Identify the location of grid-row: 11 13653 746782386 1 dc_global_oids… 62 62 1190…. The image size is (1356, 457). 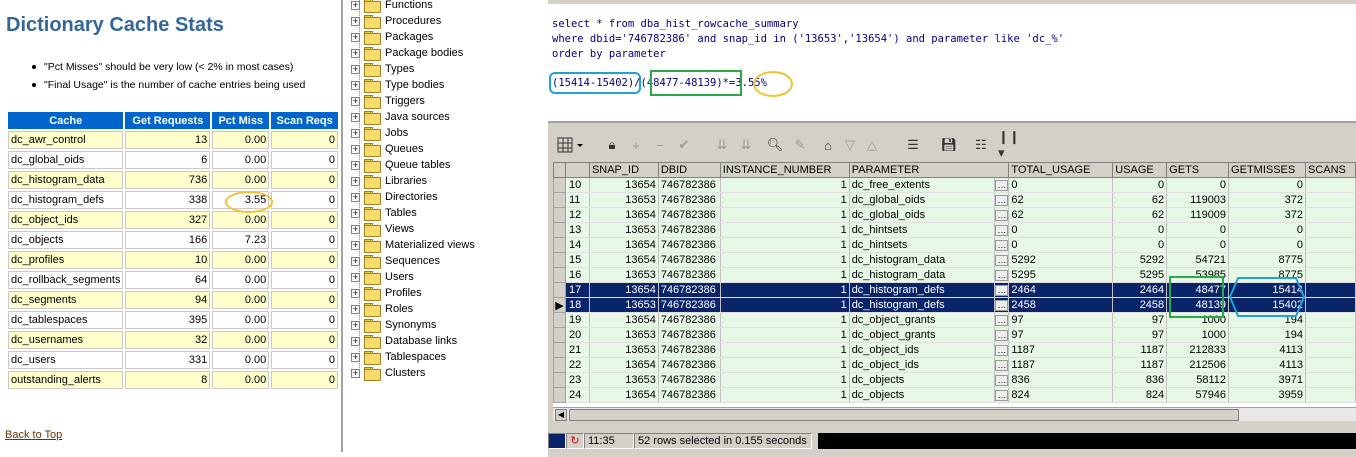
(954, 200).